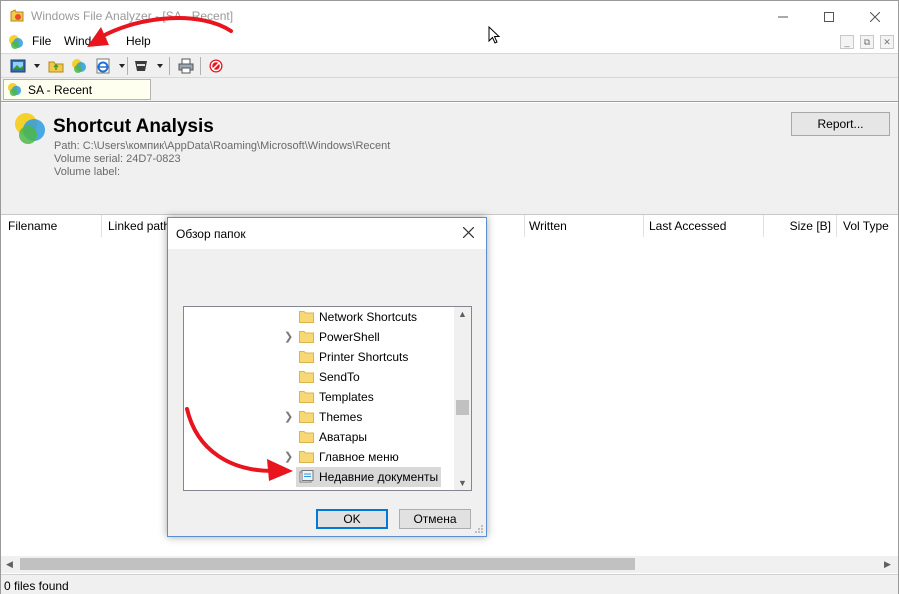 This screenshot has width=899, height=594. Describe the element at coordinates (379, 477) in the screenshot. I see `tree-item-label: Недавние документы` at that location.